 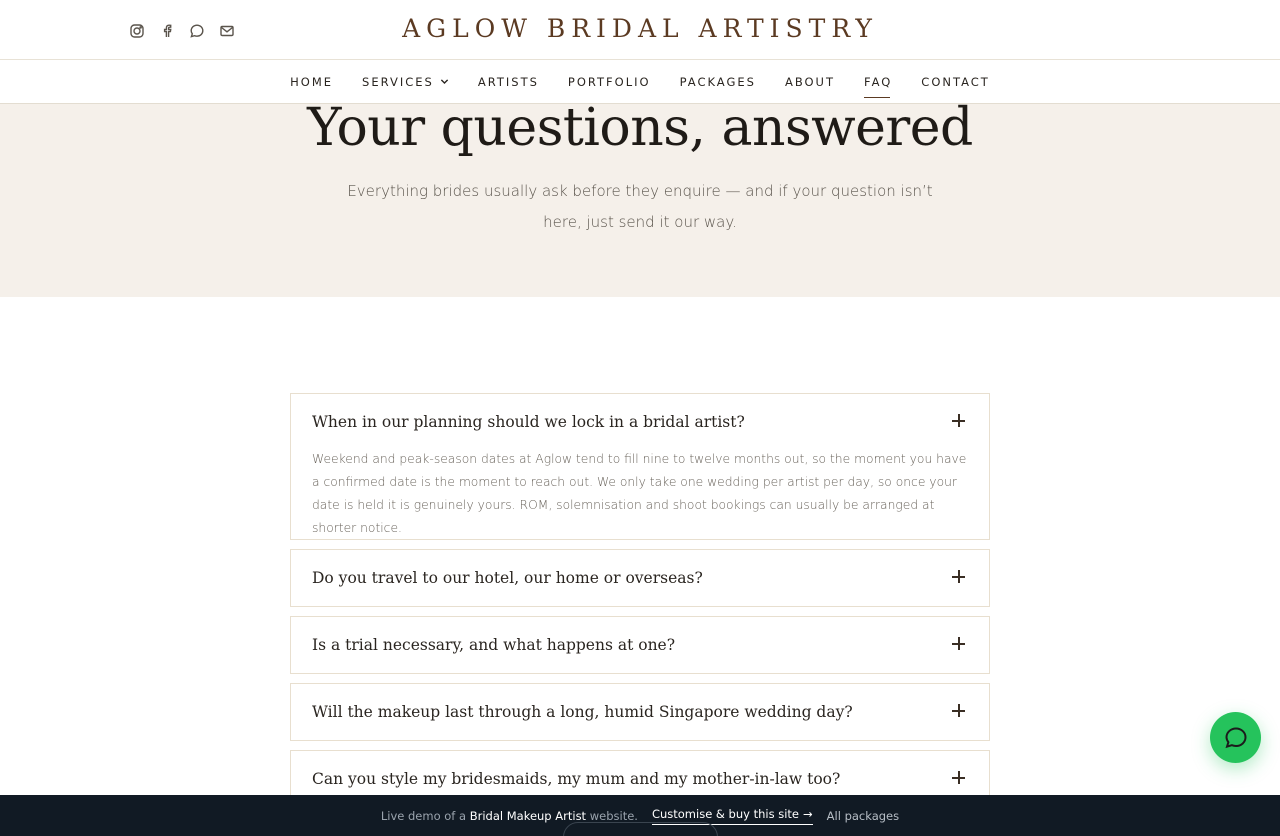 I want to click on chat-bubble-icon, so click(x=1235, y=737).